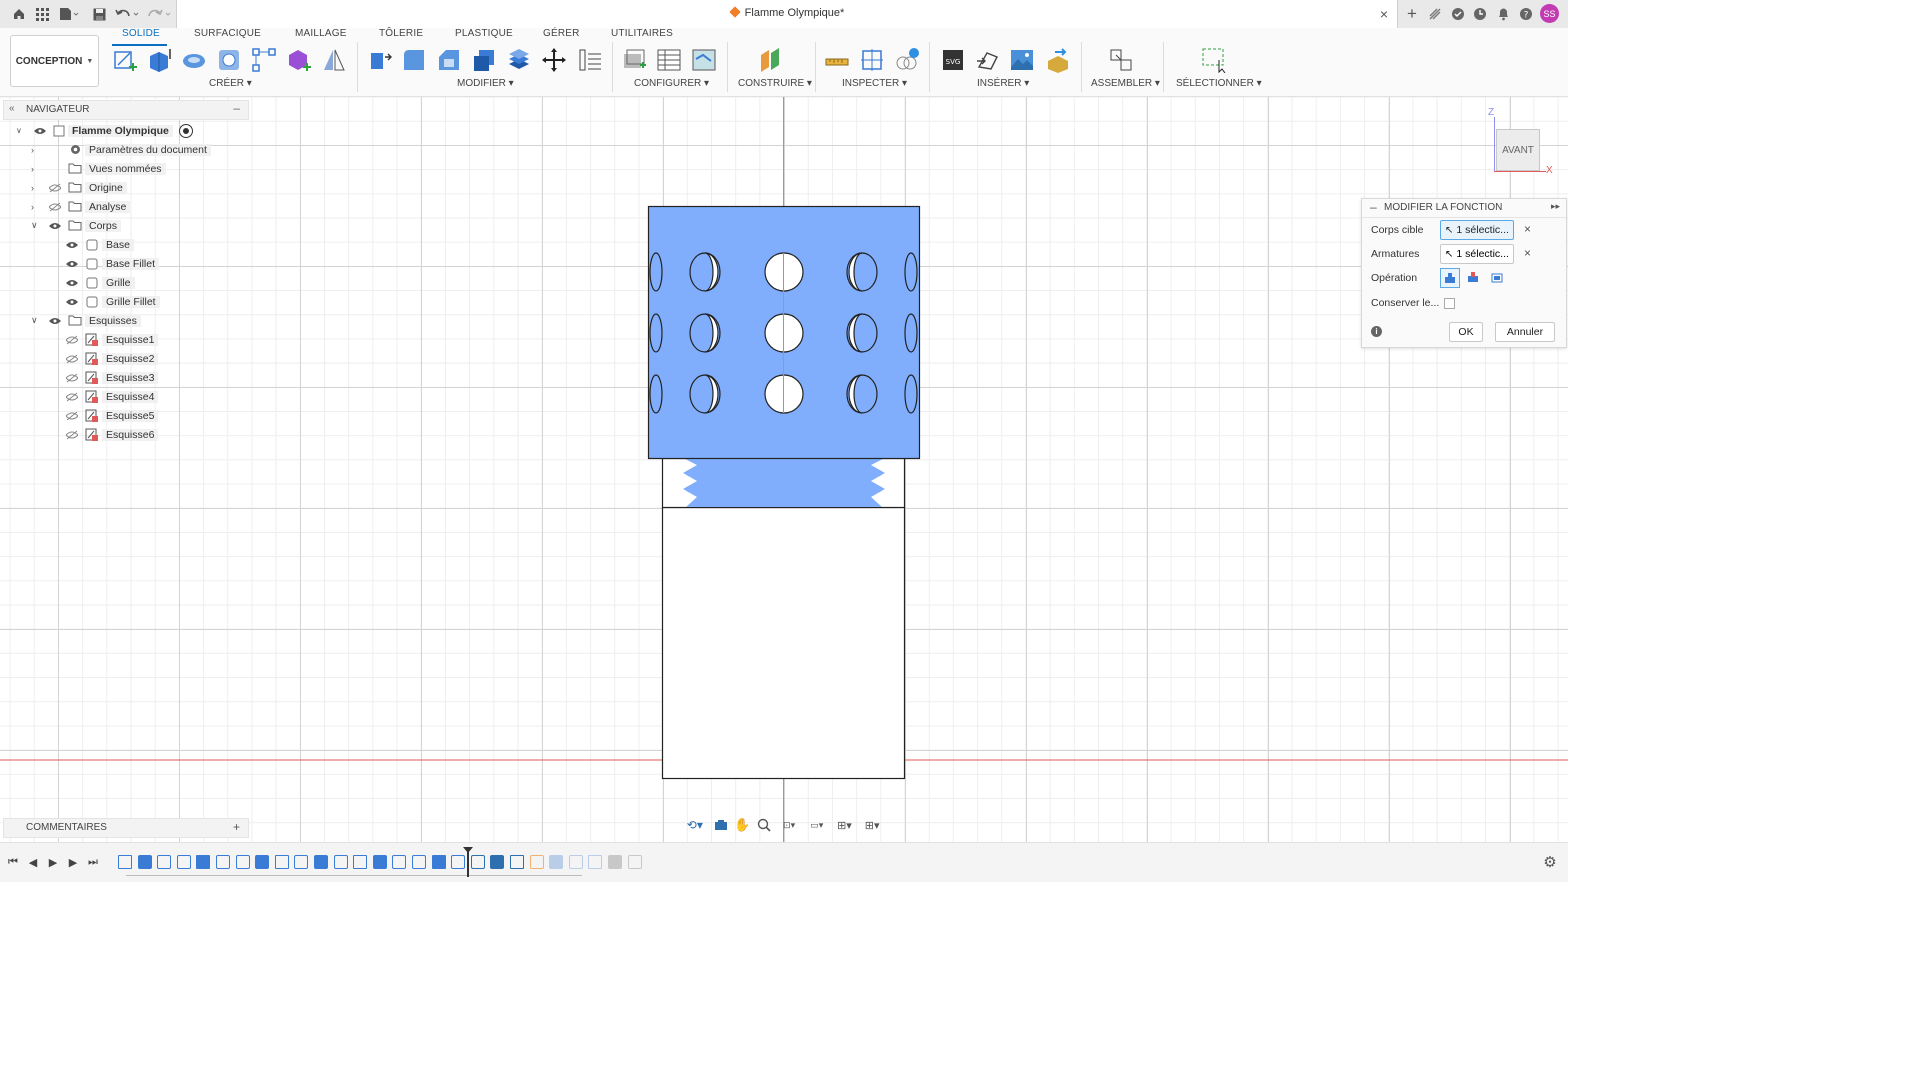 The image size is (1920, 1080). I want to click on collapse-navigator-icon: «, so click(12, 108).